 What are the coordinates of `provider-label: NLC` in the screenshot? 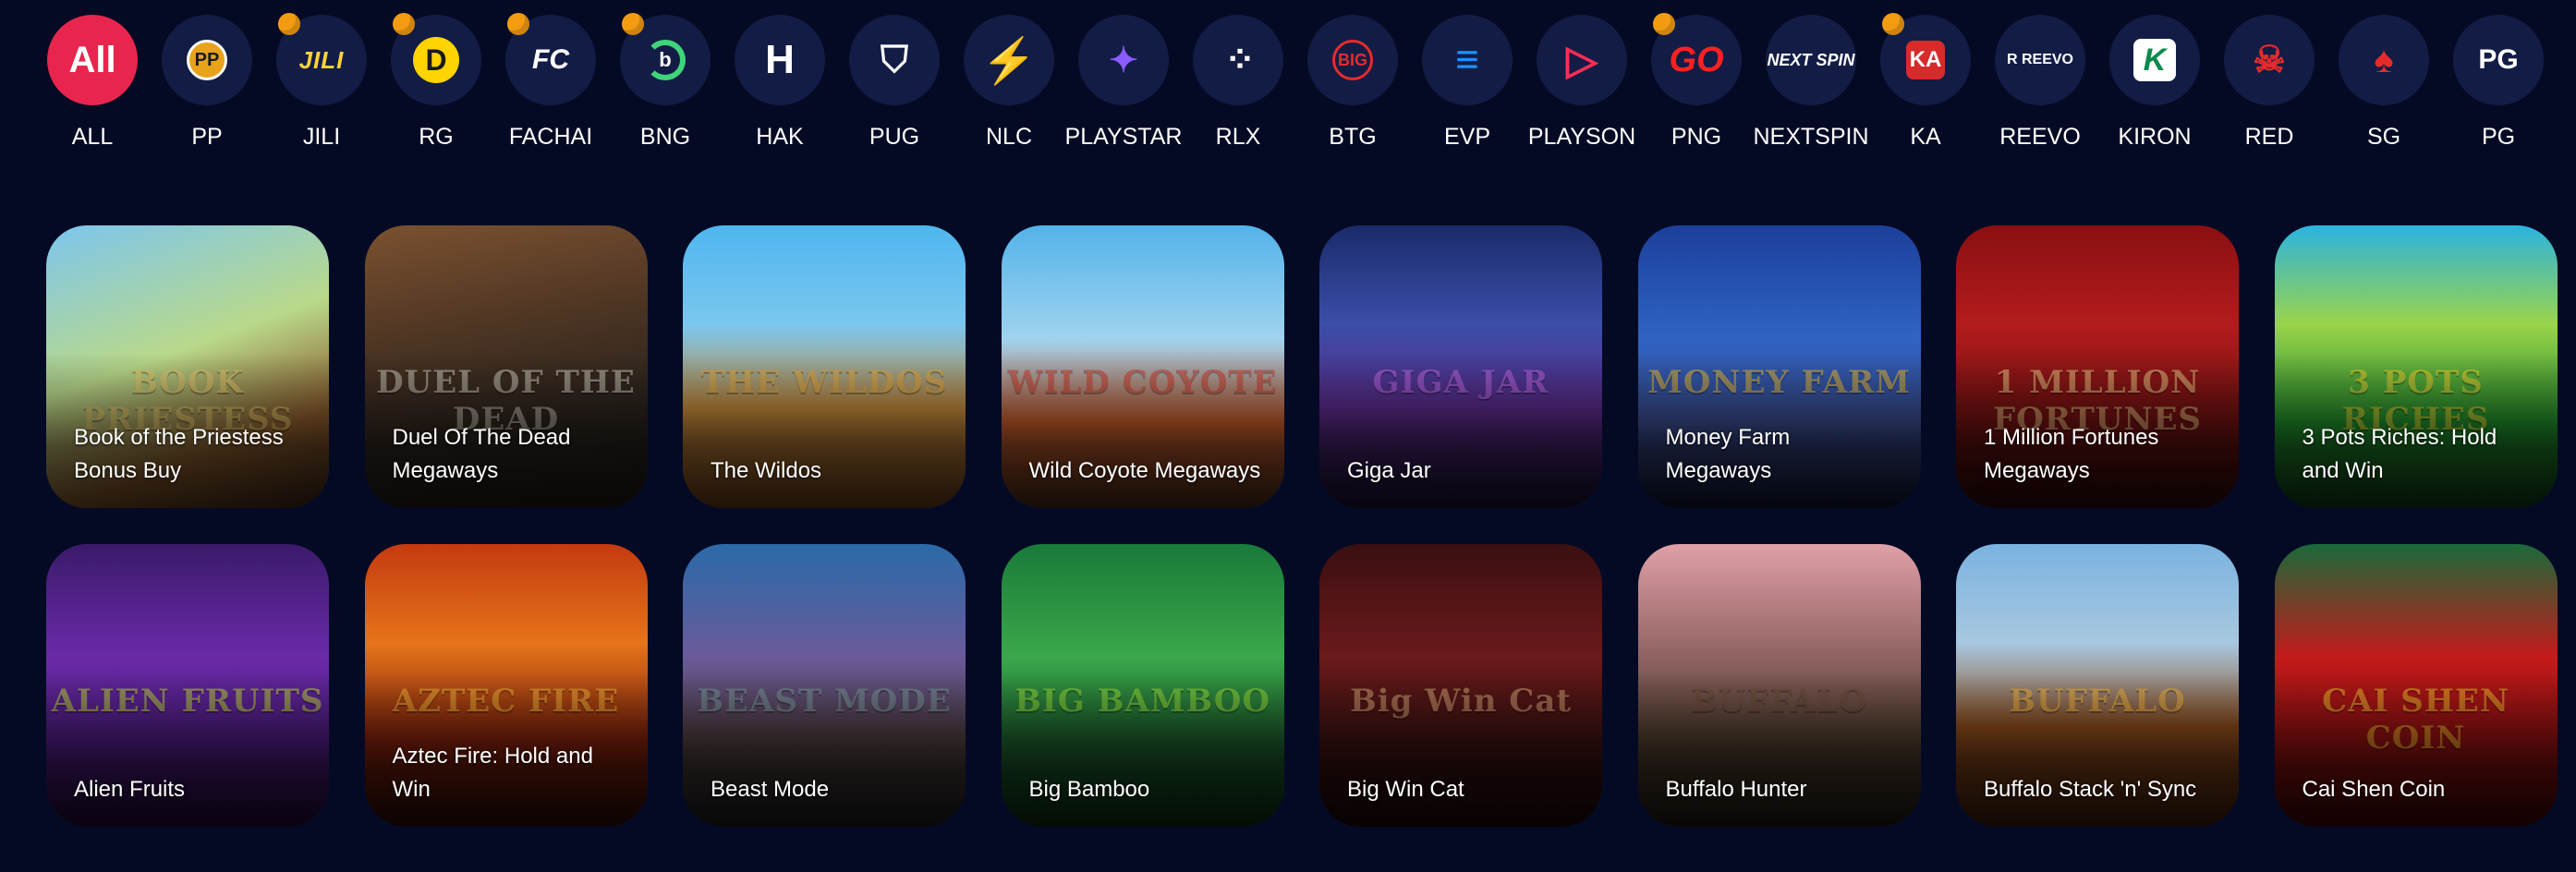 It's located at (1008, 137).